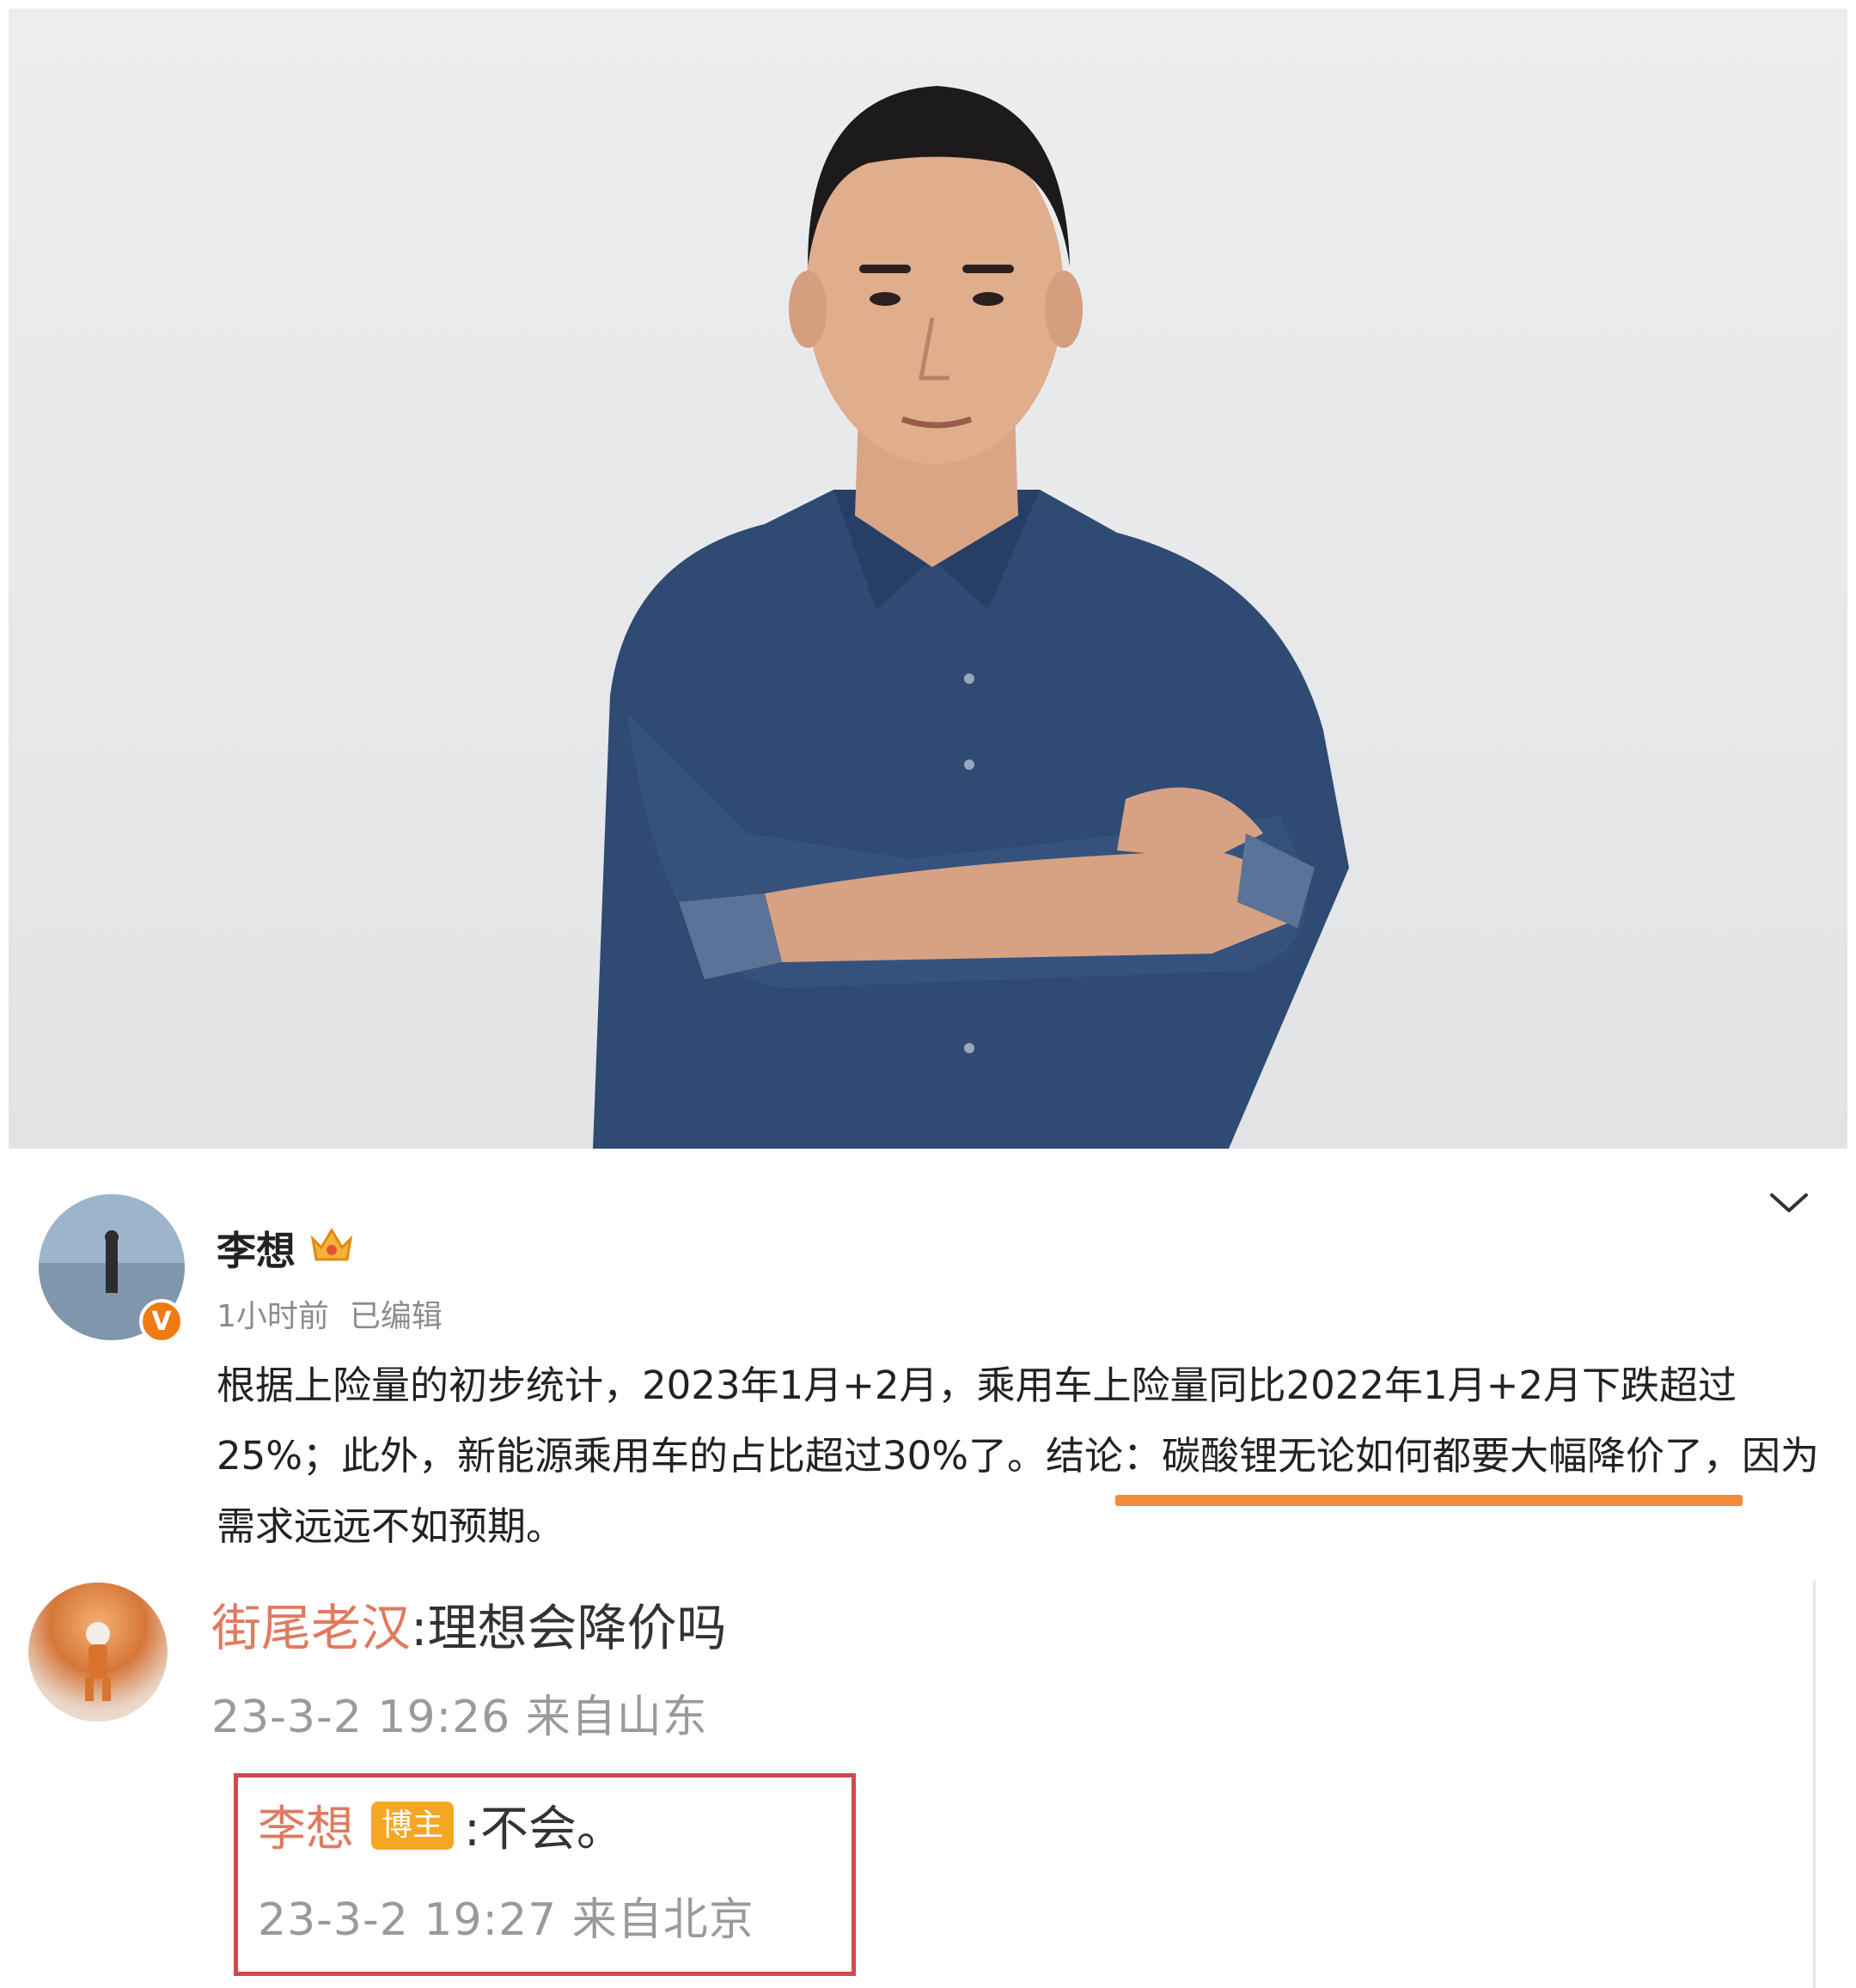  Describe the element at coordinates (161, 1321) in the screenshot. I see `verified-badge-icon: V` at that location.